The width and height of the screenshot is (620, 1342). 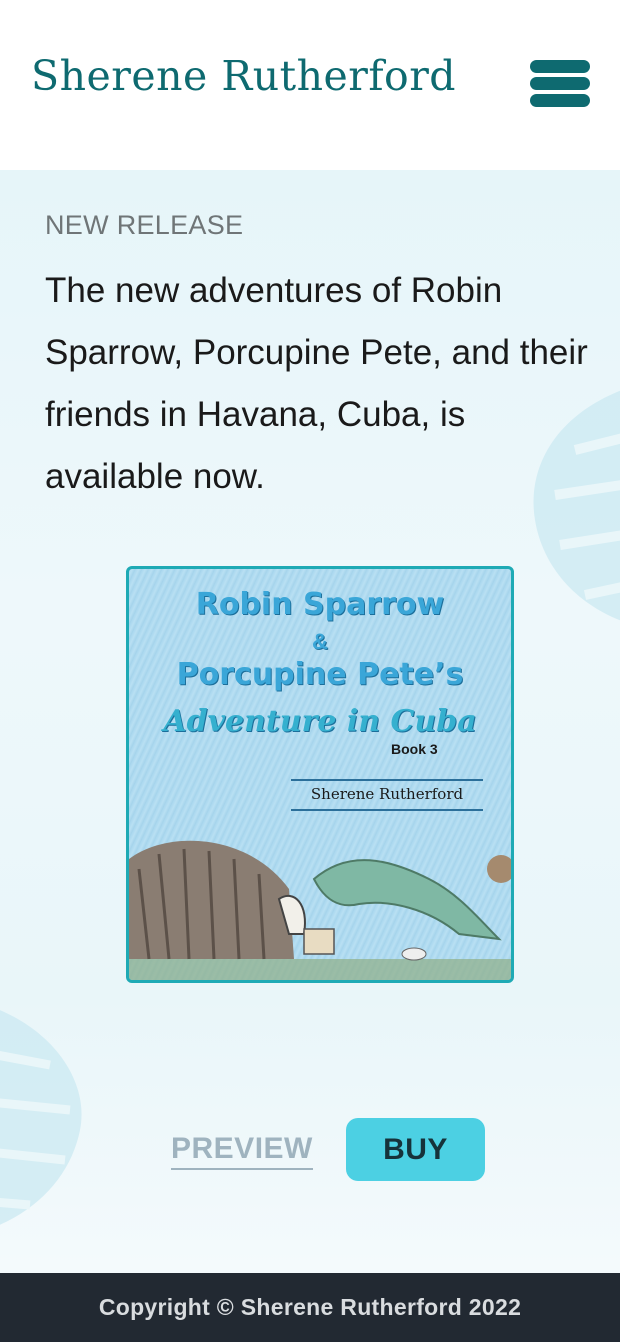 What do you see at coordinates (320, 604) in the screenshot?
I see `cover-title-line1: Robin Sparrow` at bounding box center [320, 604].